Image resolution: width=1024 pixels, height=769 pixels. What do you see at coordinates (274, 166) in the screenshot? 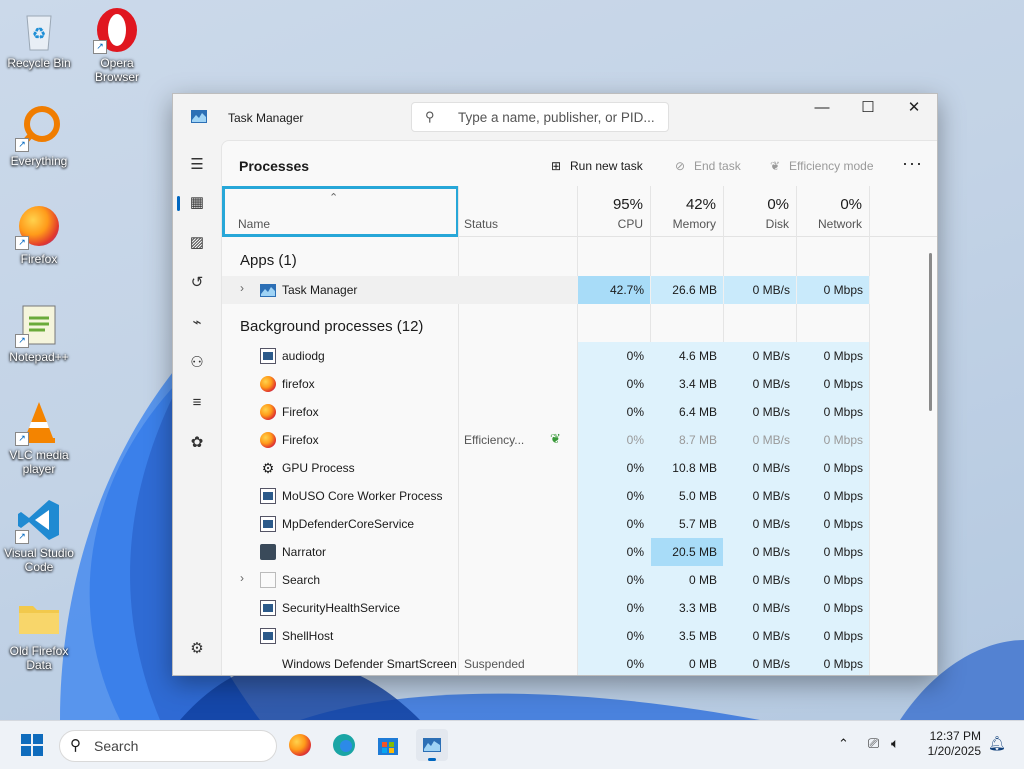
I see `page-title: Processes` at bounding box center [274, 166].